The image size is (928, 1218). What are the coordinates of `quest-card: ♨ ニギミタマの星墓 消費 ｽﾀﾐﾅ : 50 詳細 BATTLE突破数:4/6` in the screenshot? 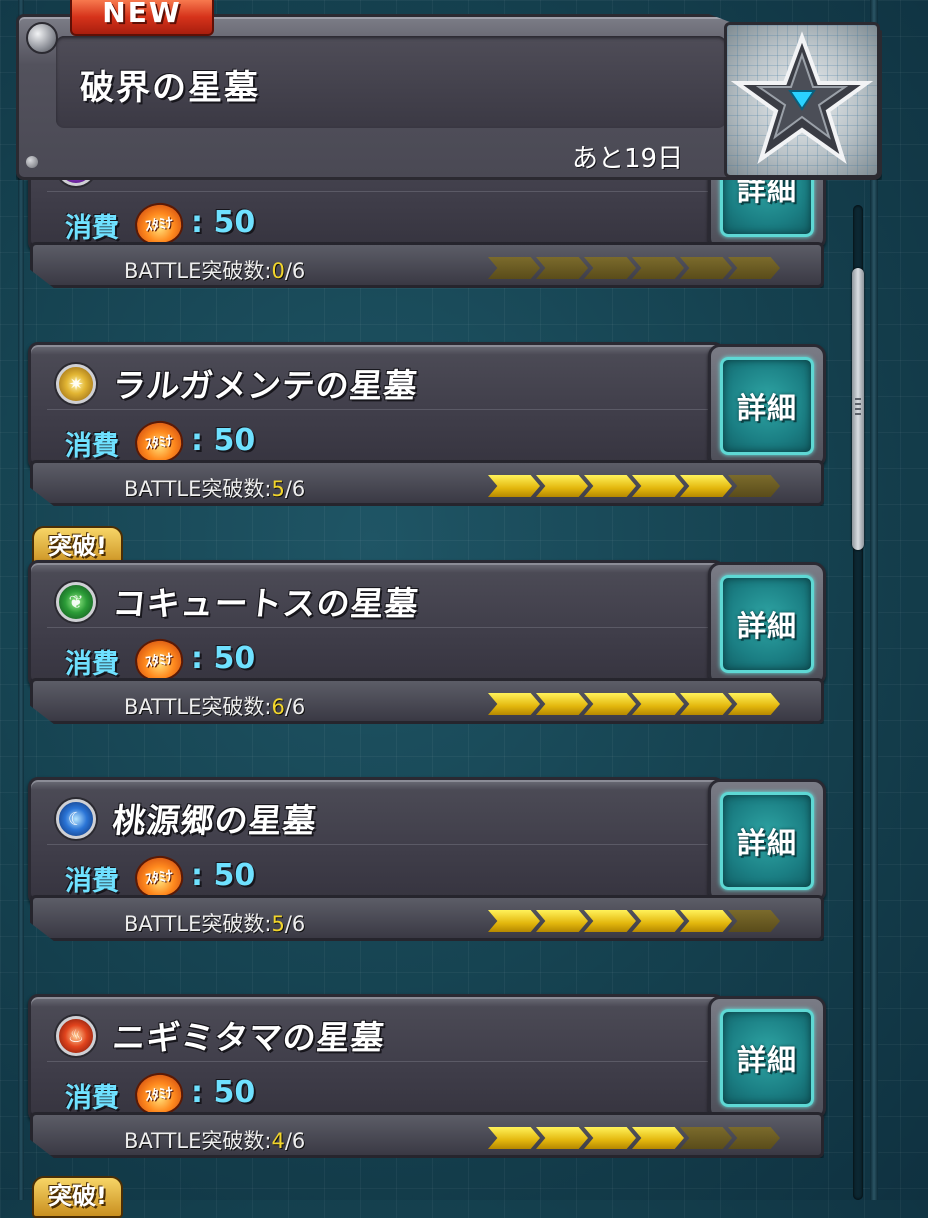 It's located at (427, 1076).